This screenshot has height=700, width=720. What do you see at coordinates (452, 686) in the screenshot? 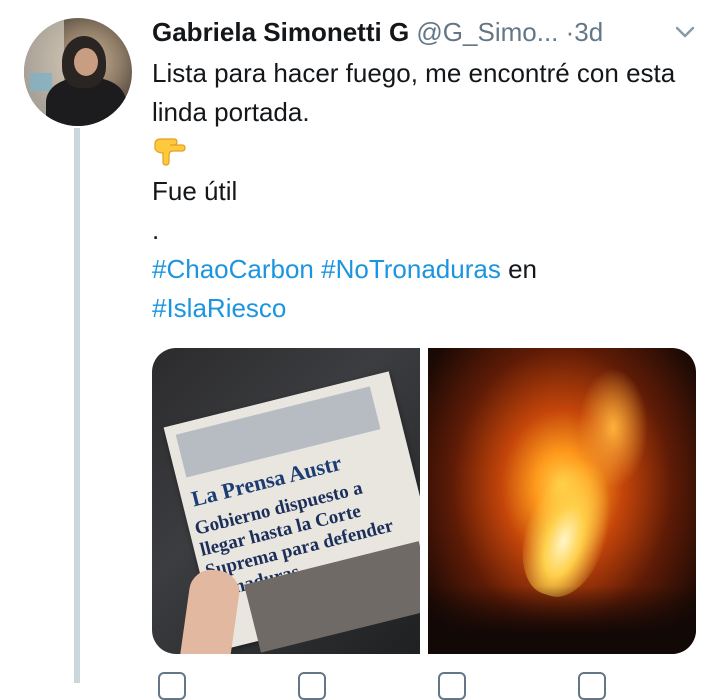
I see `like-icon` at bounding box center [452, 686].